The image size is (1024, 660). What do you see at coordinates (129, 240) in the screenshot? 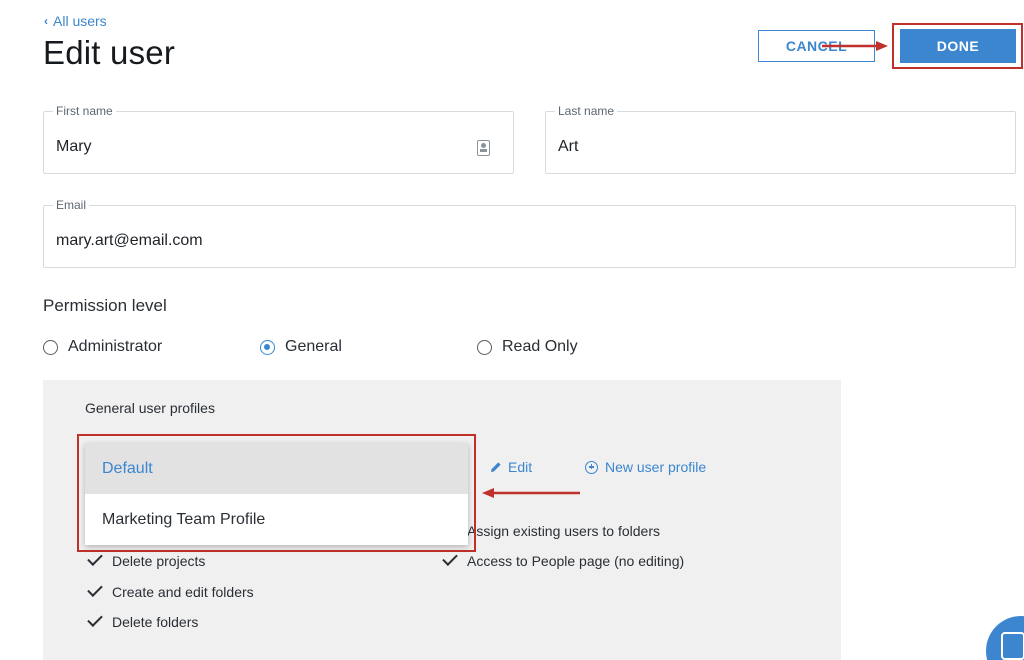
I see `email-value: mary.art@email.com` at bounding box center [129, 240].